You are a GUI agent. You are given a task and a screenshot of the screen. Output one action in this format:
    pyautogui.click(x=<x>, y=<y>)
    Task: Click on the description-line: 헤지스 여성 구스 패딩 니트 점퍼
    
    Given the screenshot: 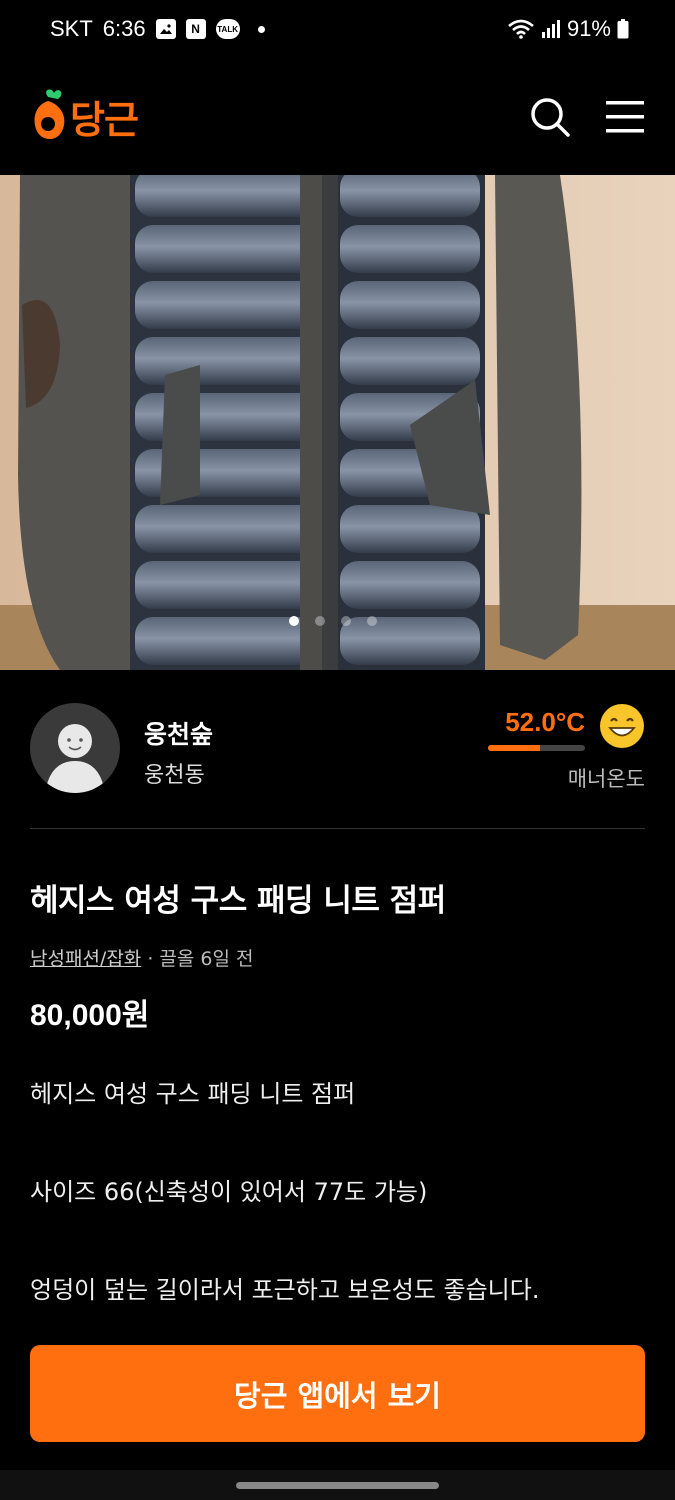 What is the action you would take?
    pyautogui.click(x=193, y=1094)
    